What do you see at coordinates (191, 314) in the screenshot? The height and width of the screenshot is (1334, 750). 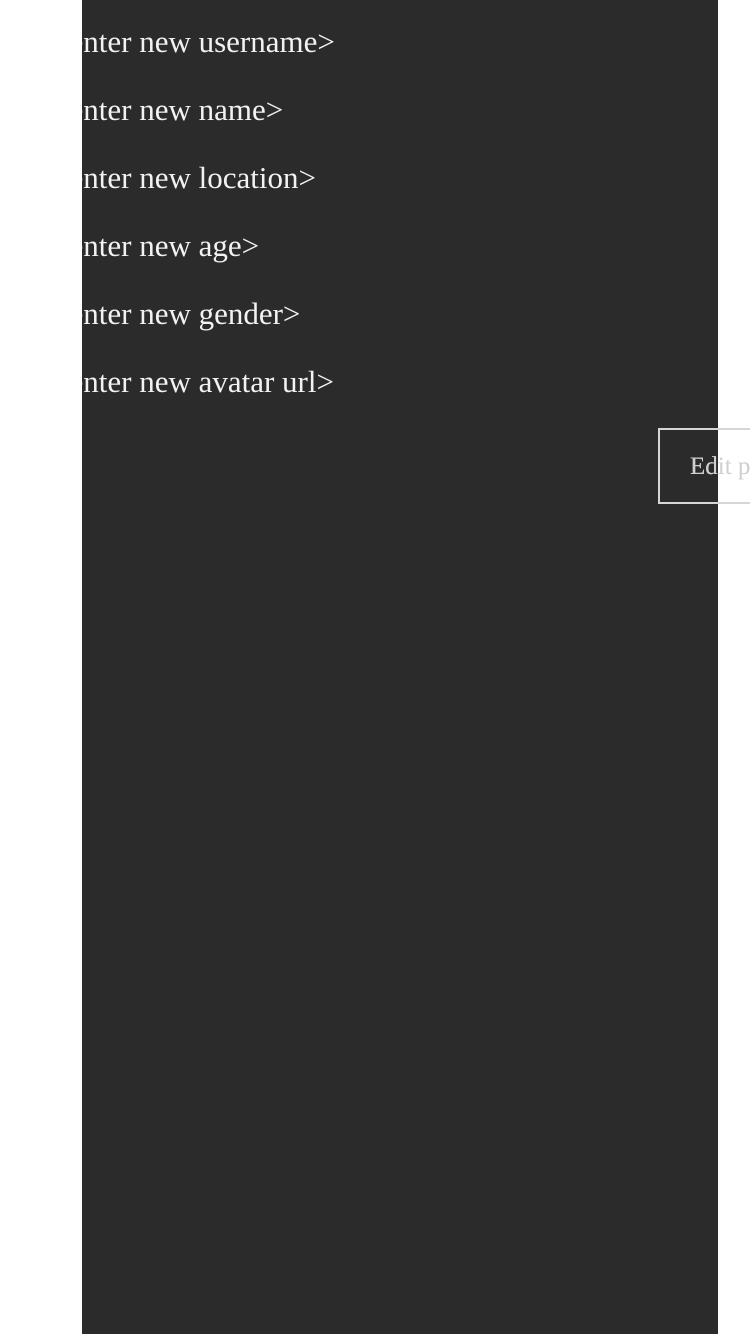 I see `gender-field: <enter new gender>` at bounding box center [191, 314].